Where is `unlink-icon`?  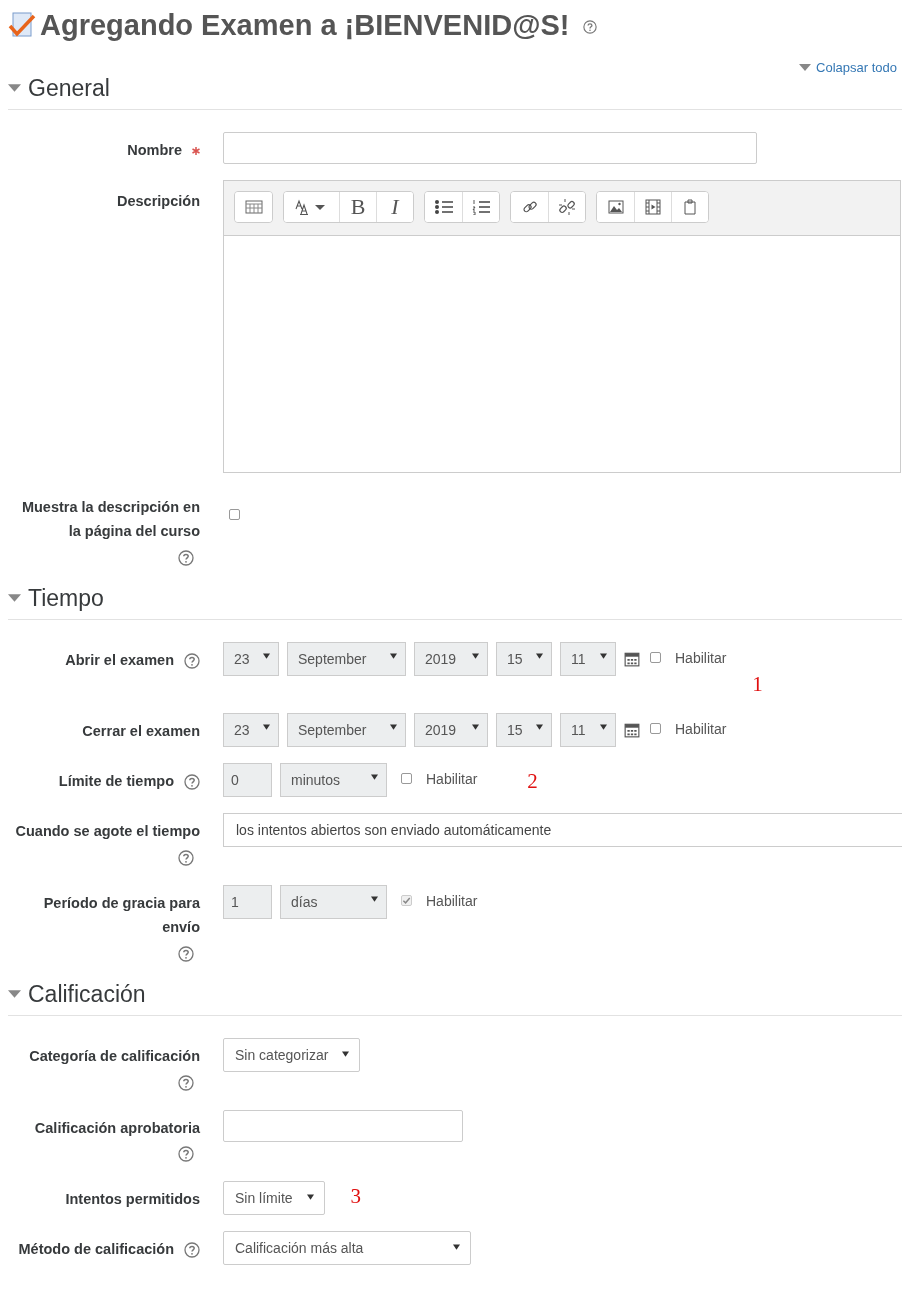 unlink-icon is located at coordinates (567, 207).